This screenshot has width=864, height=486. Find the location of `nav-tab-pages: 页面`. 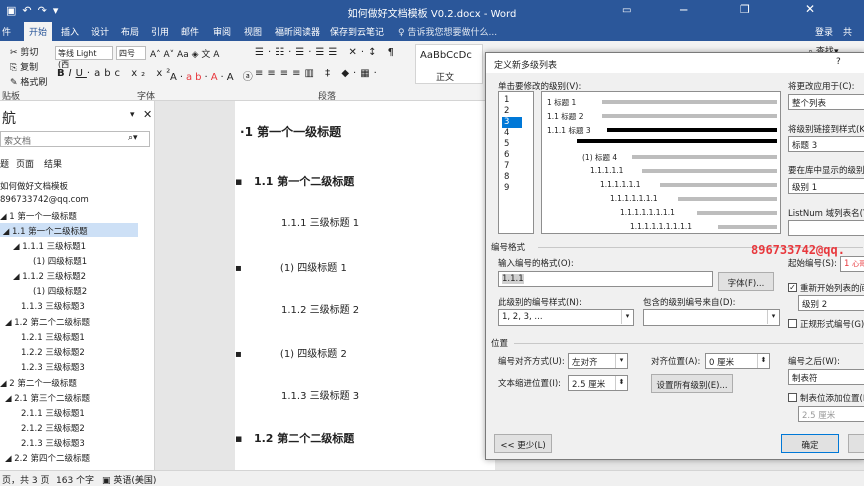

nav-tab-pages: 页面 is located at coordinates (25, 163).